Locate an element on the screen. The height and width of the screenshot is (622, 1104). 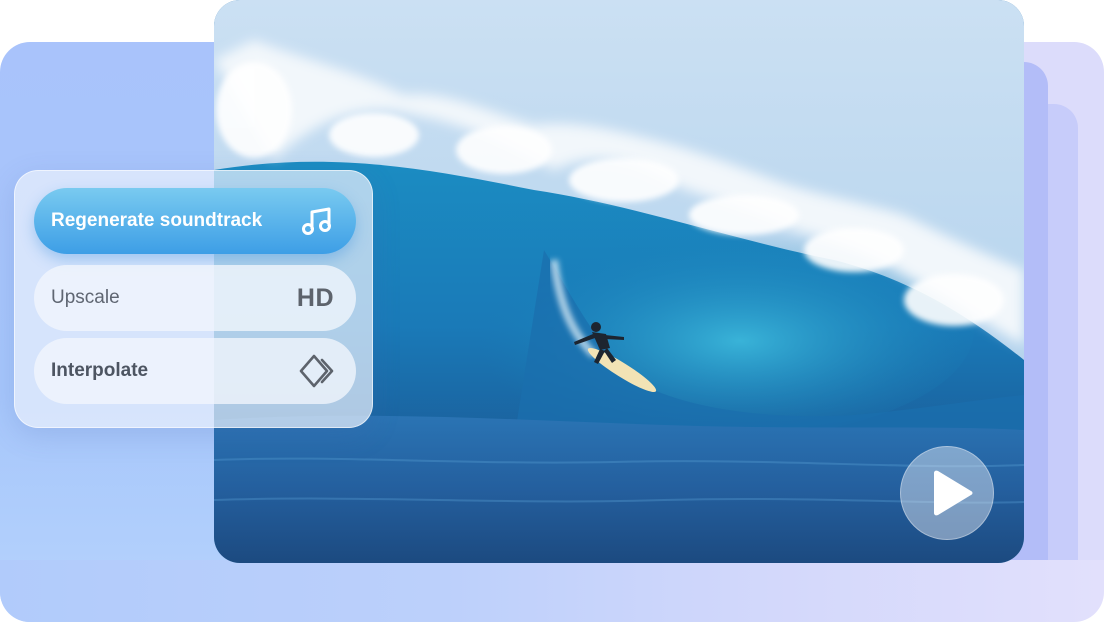
hd-icon: HD is located at coordinates (315, 298).